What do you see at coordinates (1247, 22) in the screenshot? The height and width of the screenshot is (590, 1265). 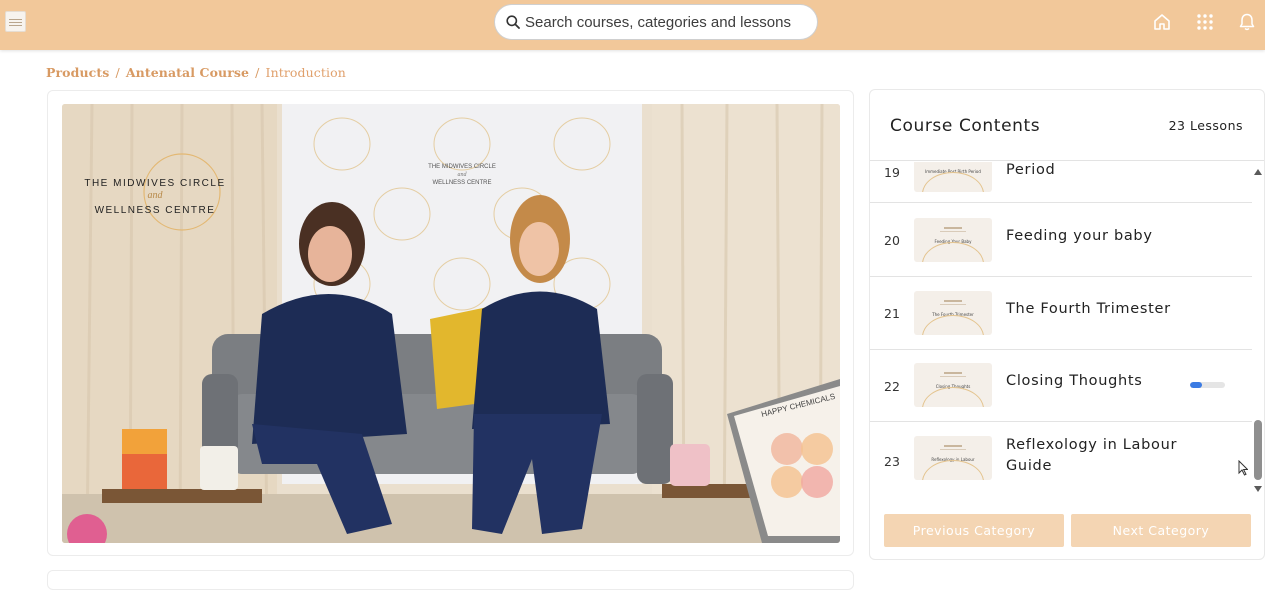 I see `bell-icon` at bounding box center [1247, 22].